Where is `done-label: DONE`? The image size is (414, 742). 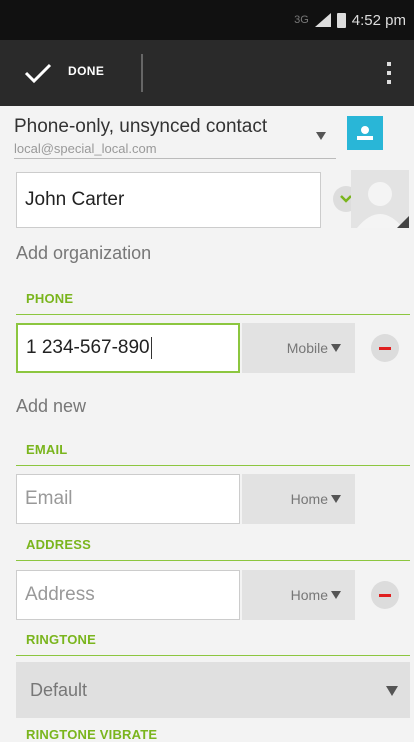 done-label: DONE is located at coordinates (86, 71).